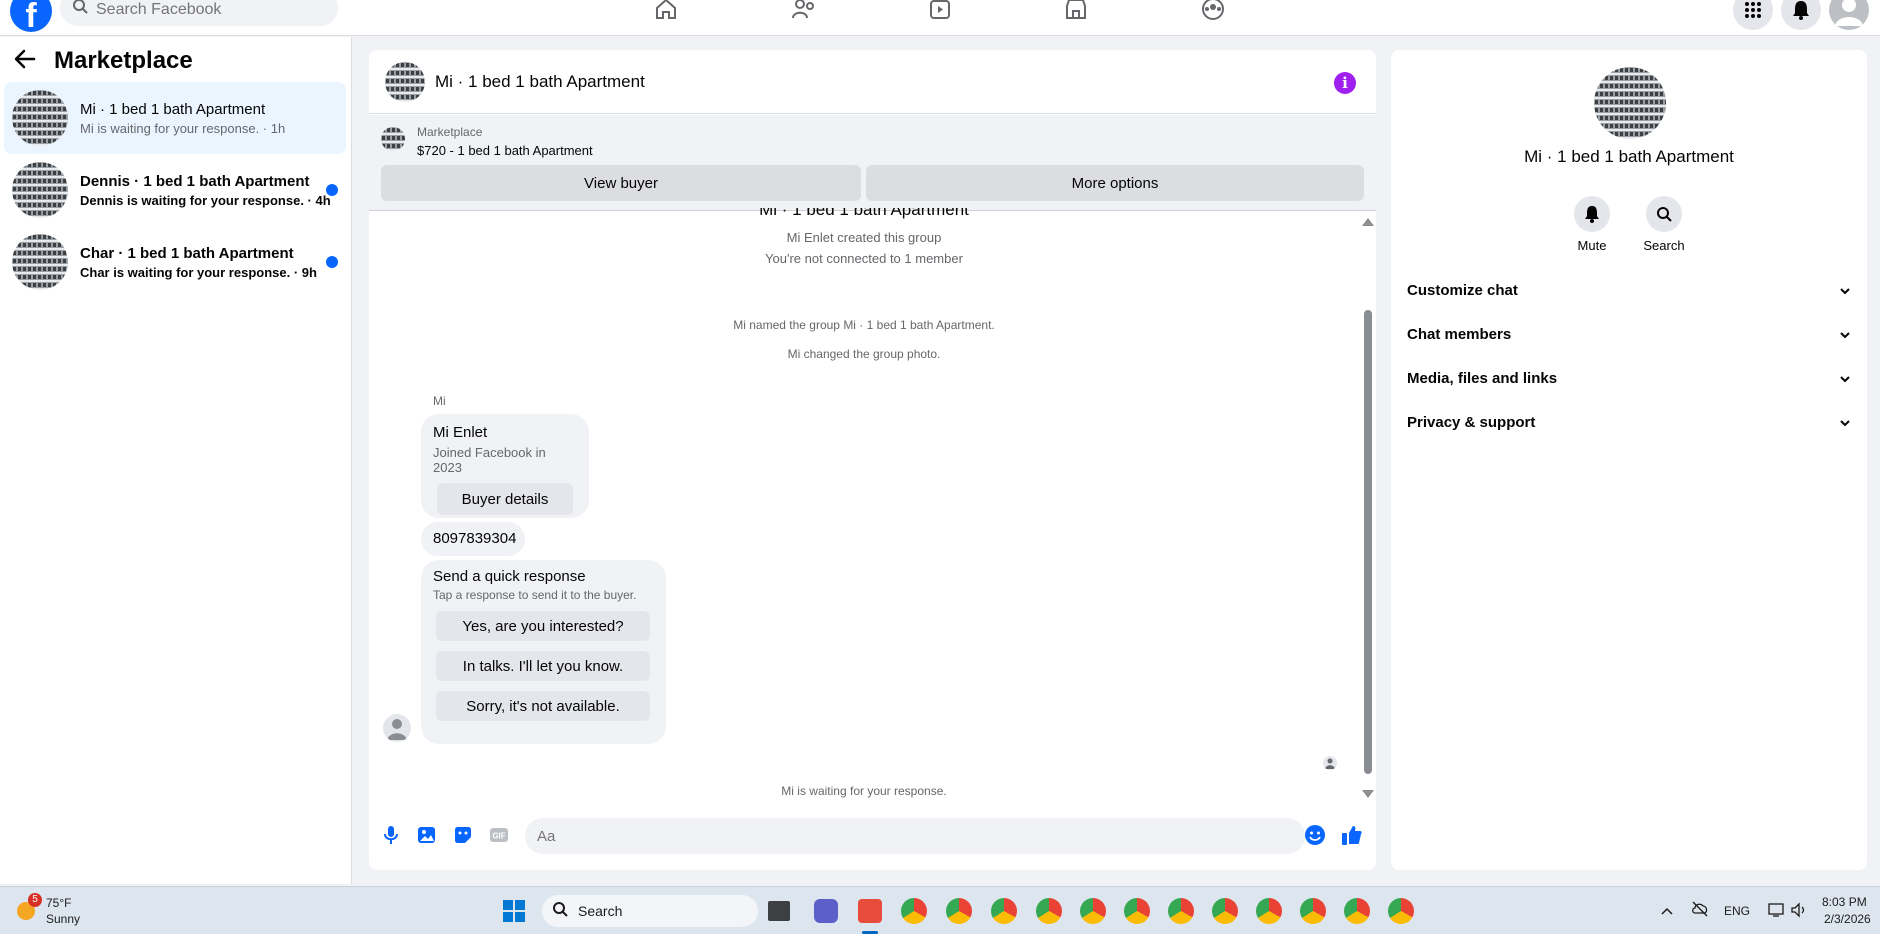 The width and height of the screenshot is (1880, 934). Describe the element at coordinates (405, 81) in the screenshot. I see `chat-avatar` at that location.